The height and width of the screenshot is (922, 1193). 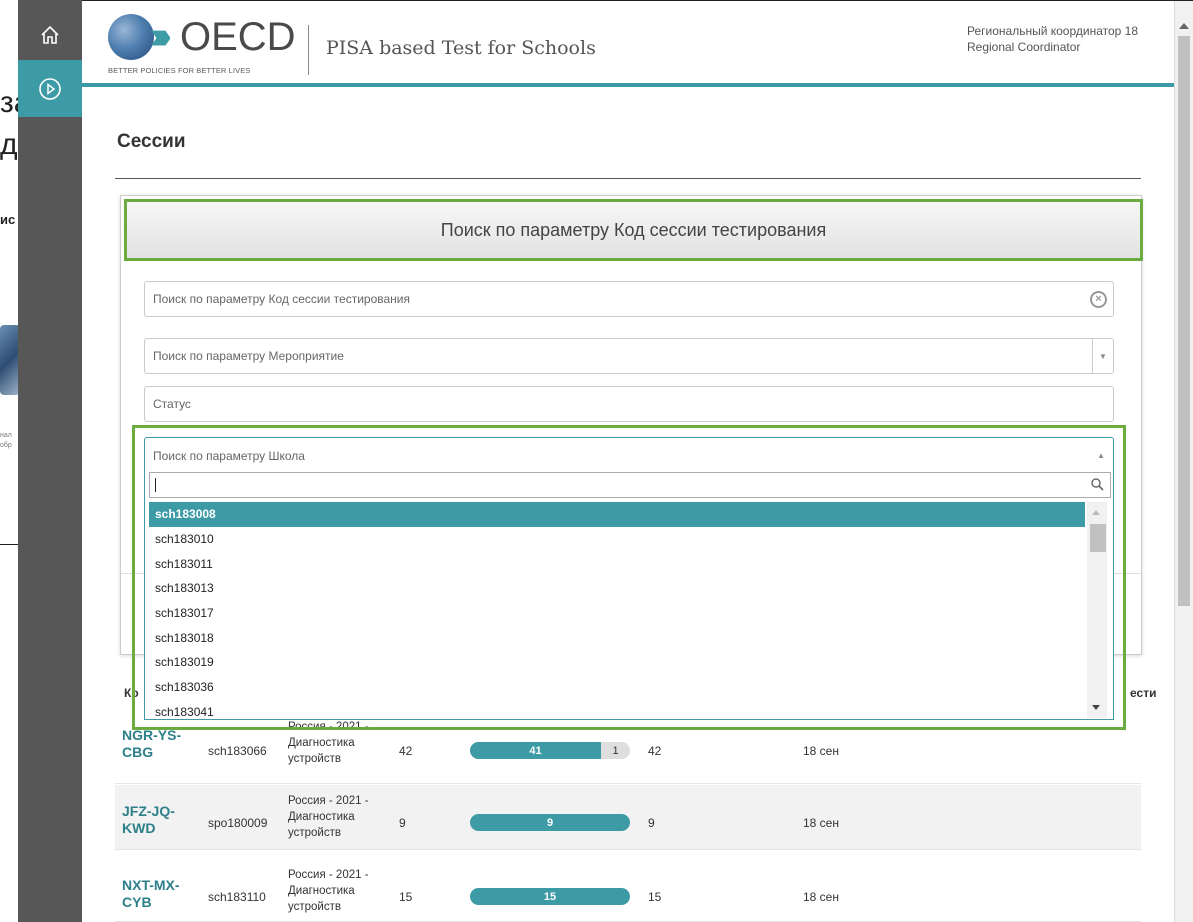 I want to click on dropdown-option: sch183018, so click(x=617, y=637).